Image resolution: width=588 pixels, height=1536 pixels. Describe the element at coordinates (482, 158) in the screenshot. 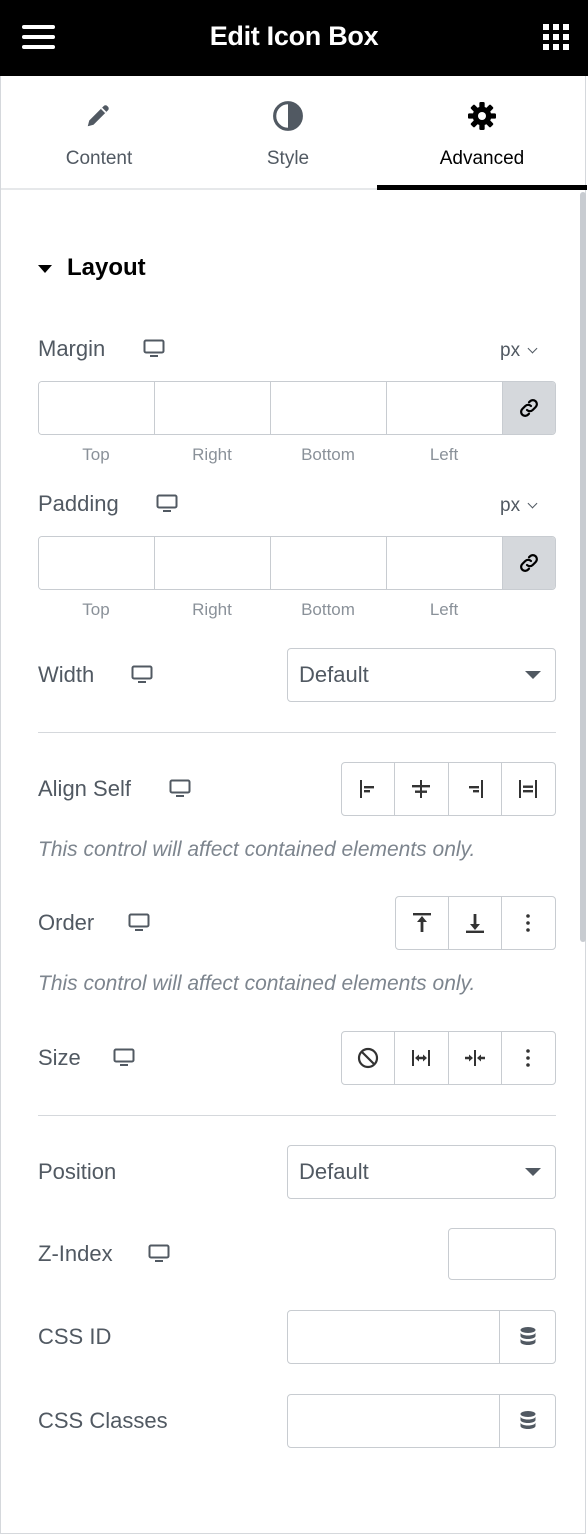

I see `tab-advanced-label: Advanced` at that location.